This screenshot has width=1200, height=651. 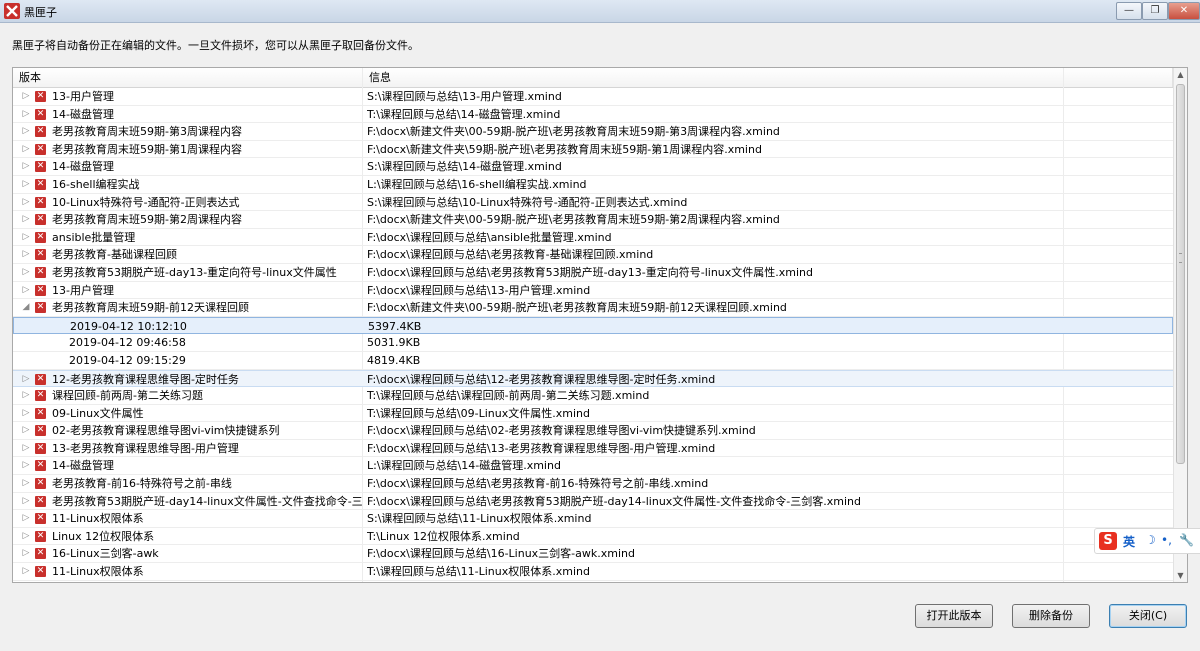 What do you see at coordinates (1150, 540) in the screenshot?
I see `moon-icon: ☽` at bounding box center [1150, 540].